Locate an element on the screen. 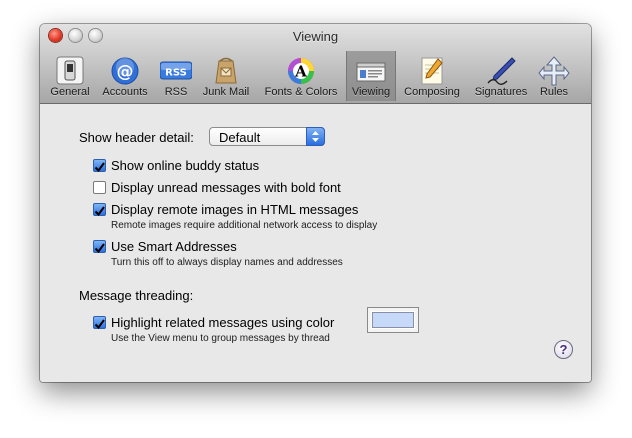  rss-badge-text: RSS is located at coordinates (176, 73).